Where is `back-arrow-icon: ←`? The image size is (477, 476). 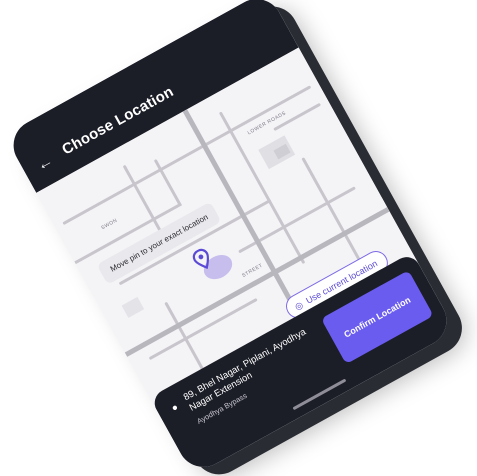
back-arrow-icon: ← is located at coordinates (46, 163).